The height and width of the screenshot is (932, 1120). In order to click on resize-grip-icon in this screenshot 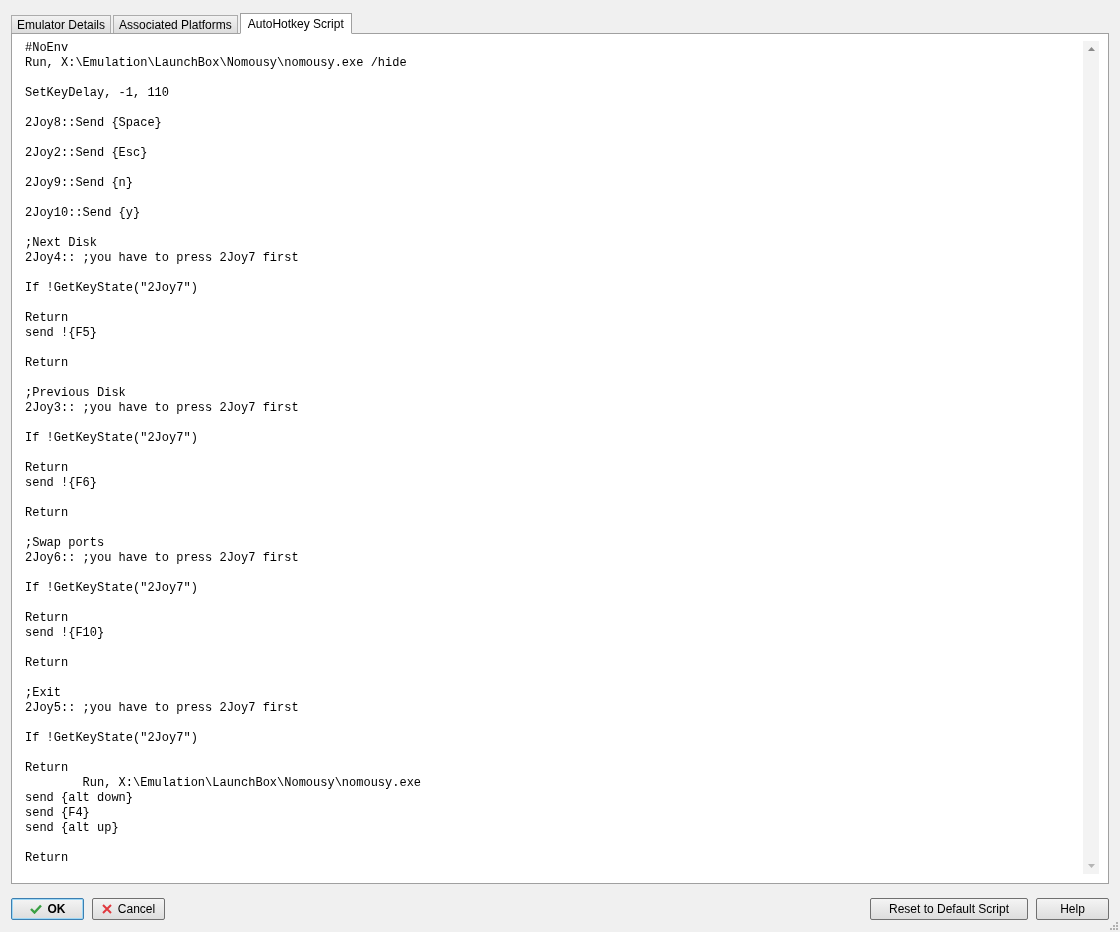, I will do `click(1113, 925)`.